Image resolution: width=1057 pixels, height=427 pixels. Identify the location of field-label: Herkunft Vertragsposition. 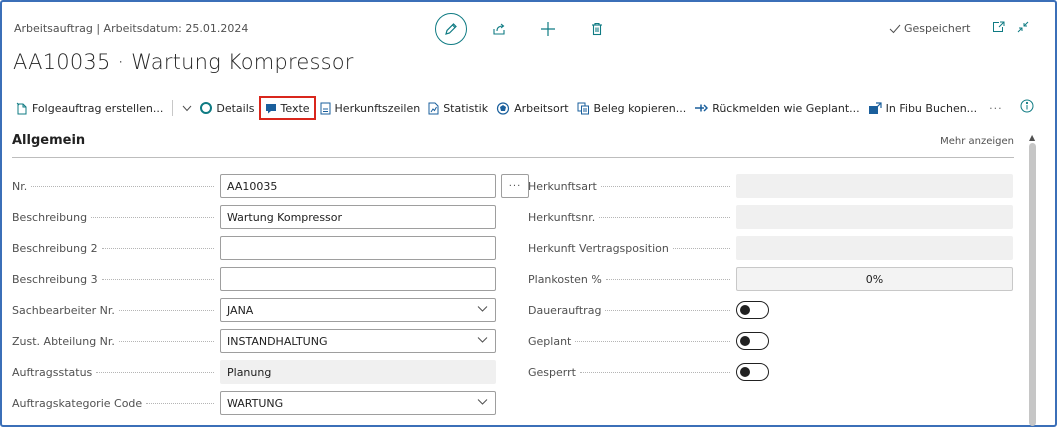
(632, 248).